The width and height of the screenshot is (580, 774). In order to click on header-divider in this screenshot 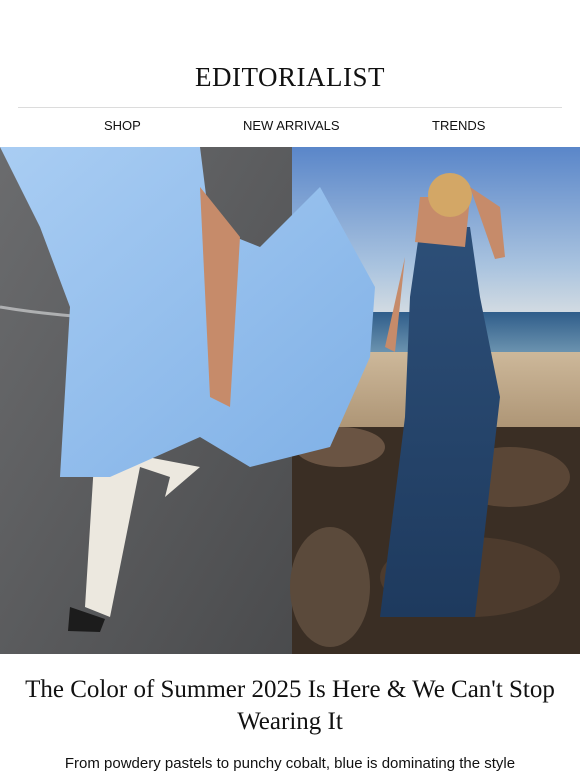, I will do `click(290, 107)`.